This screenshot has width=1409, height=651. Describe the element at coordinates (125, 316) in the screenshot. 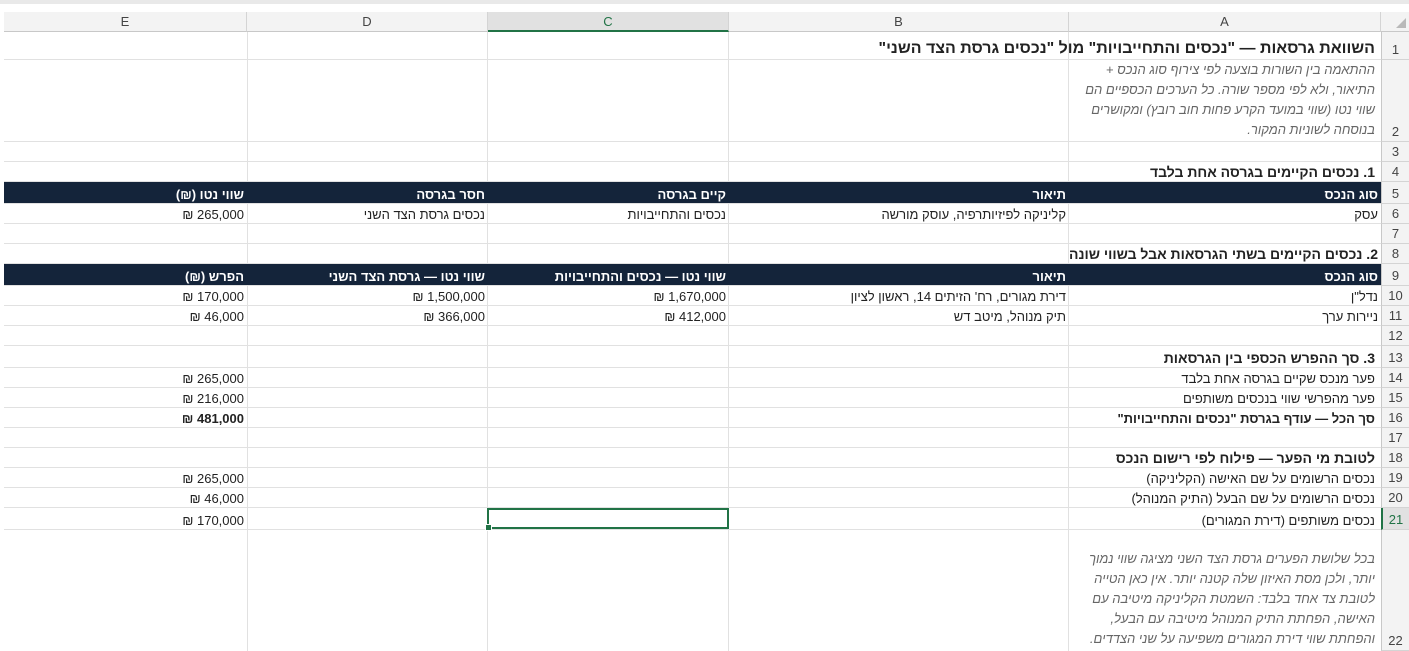

I see `table-cell: ₪ 46,000` at that location.